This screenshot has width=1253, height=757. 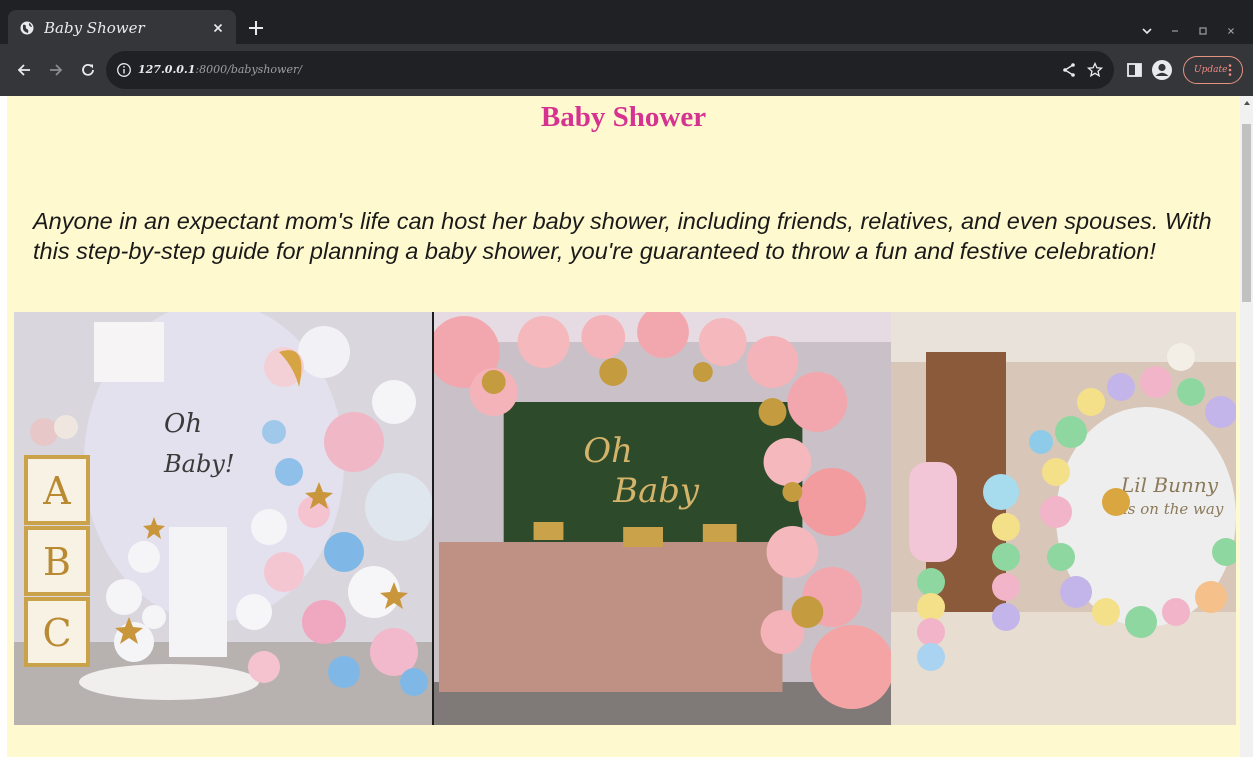 I want to click on tab-strip: Baby Shower, so click(x=630, y=27).